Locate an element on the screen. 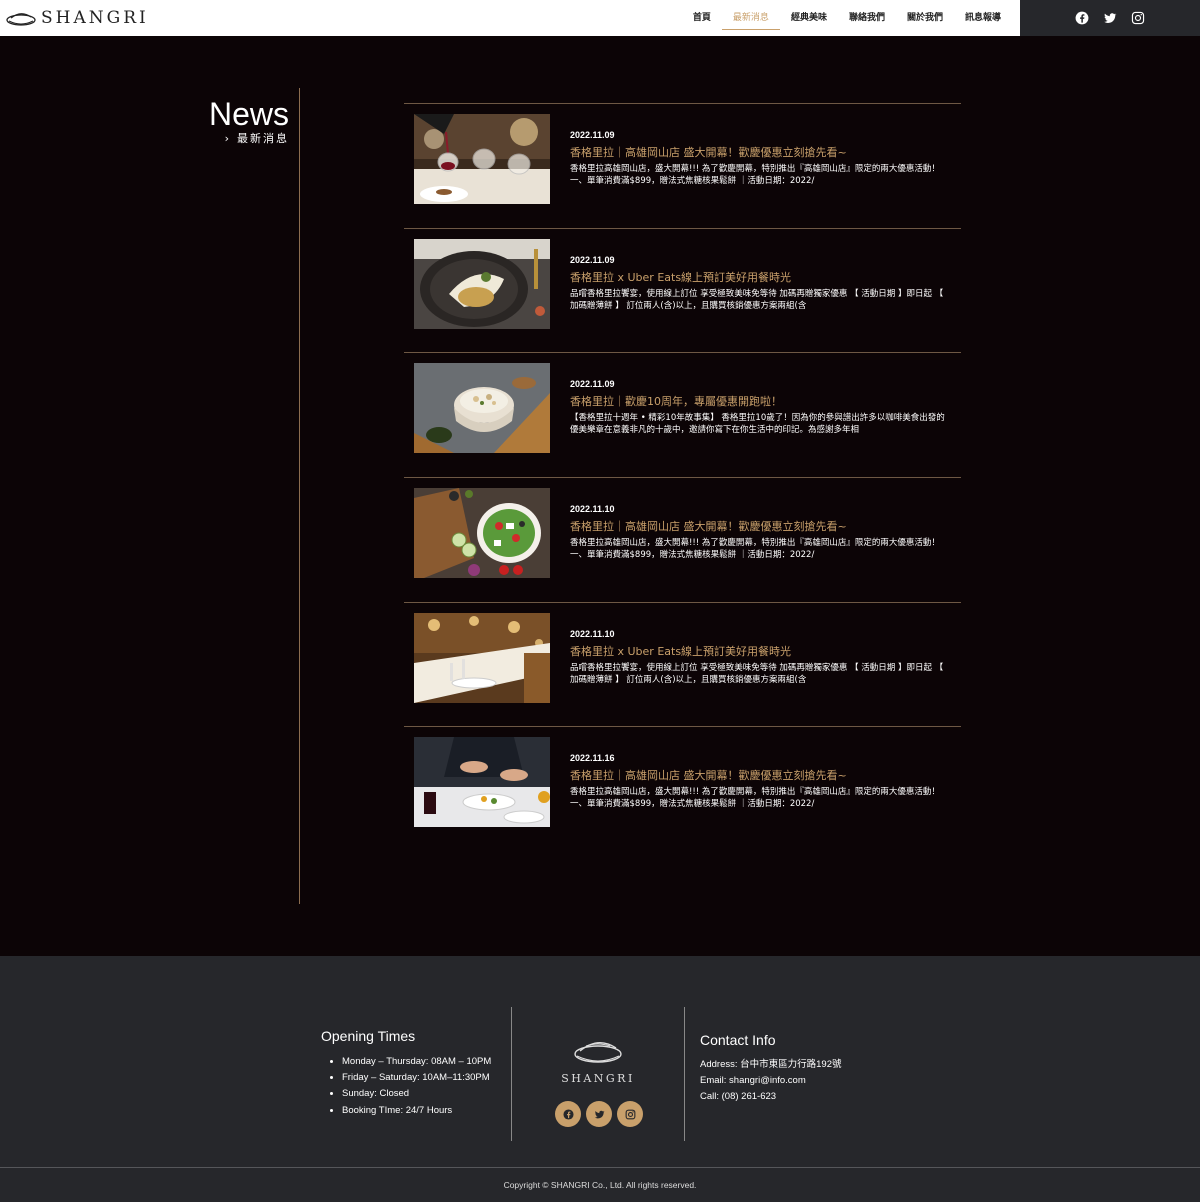 This screenshot has width=1200, height=1202. contact-email: Email: shangri@info.com is located at coordinates (770, 1081).